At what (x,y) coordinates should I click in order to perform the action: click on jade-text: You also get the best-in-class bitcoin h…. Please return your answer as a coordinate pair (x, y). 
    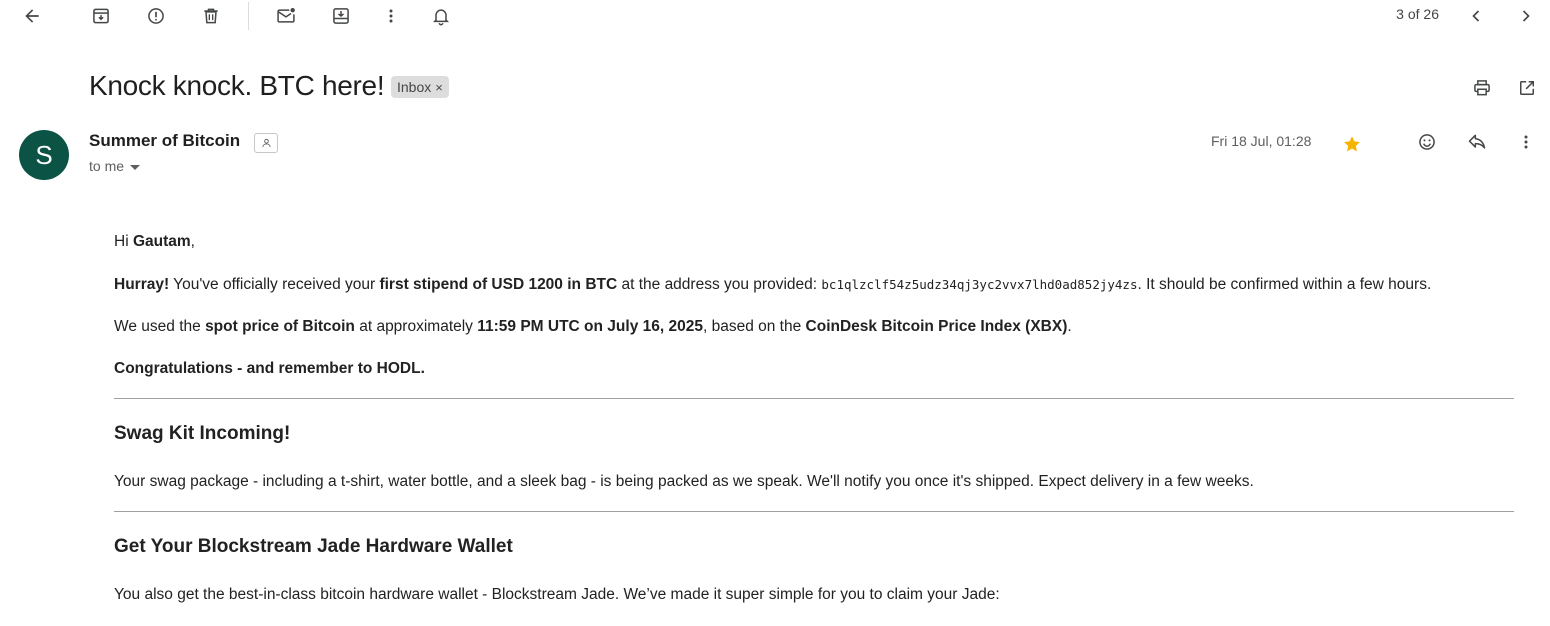
    Looking at the image, I should click on (557, 594).